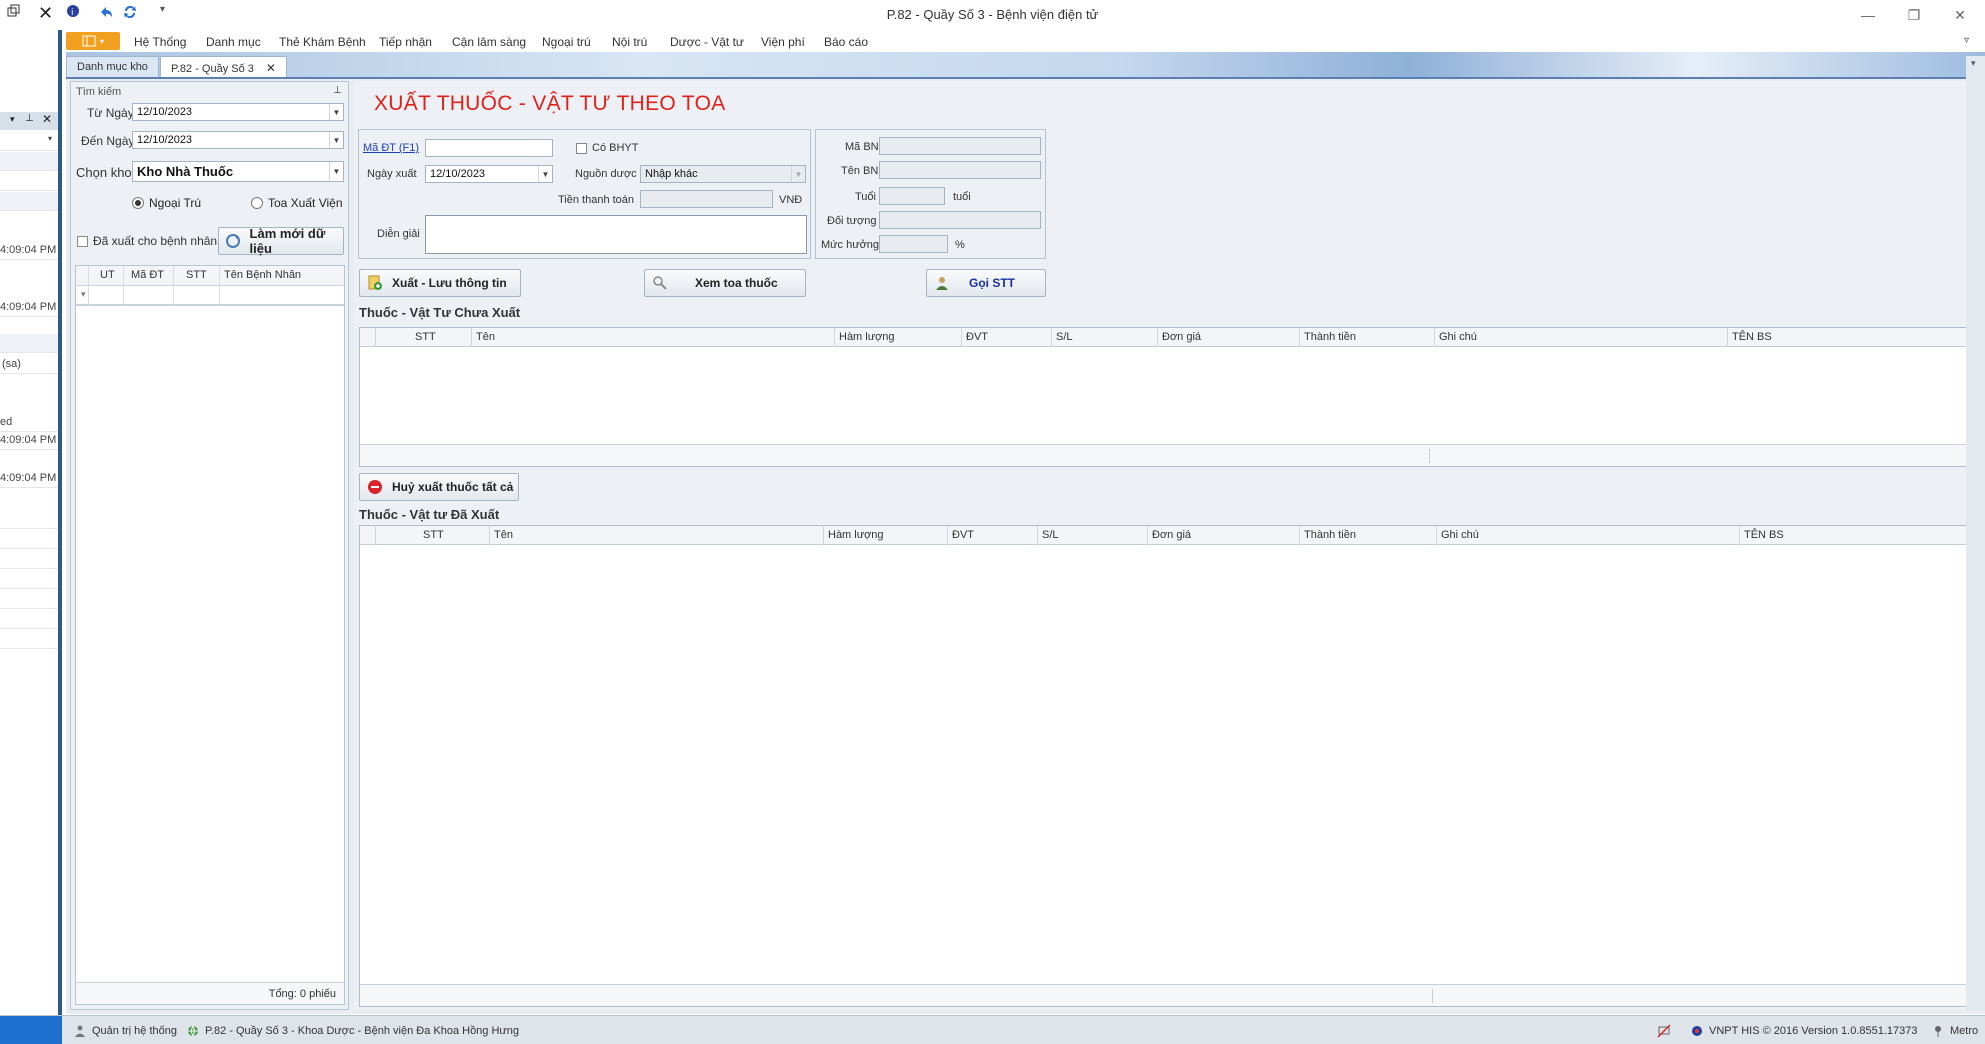 This screenshot has height=1044, width=1985. Describe the element at coordinates (112, 66) in the screenshot. I see `tab-danh-muc-kho: Danh mục kho` at that location.